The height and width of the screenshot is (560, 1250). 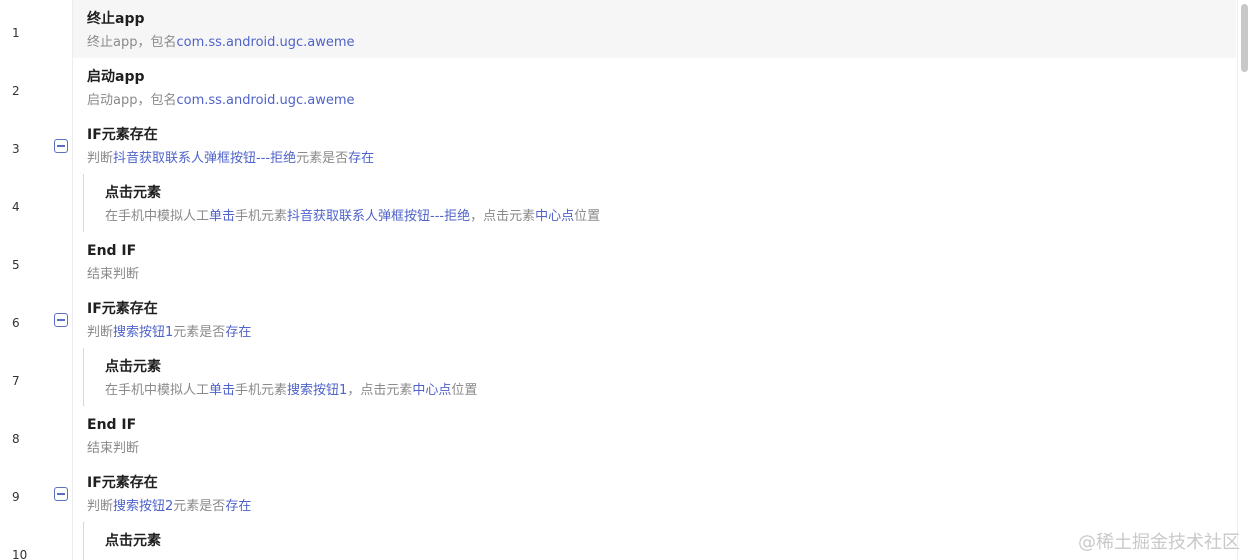 I want to click on step-description: 终止app，包名com.ss.android.ugc.aweme, so click(x=221, y=43).